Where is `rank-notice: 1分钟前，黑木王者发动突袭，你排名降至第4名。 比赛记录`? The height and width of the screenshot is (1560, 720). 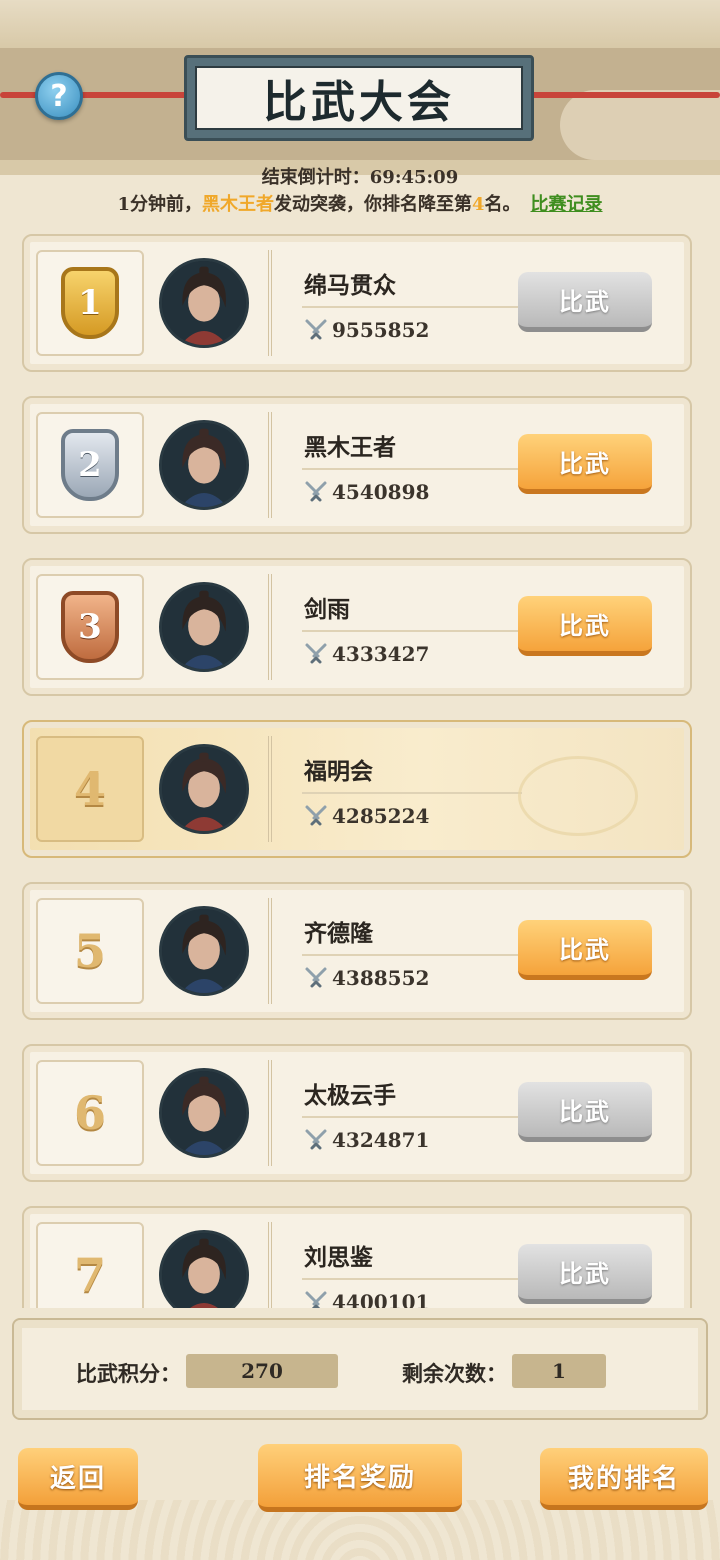
rank-notice: 1分钟前，黑木王者发动突袭，你排名降至第4名。 比赛记录 is located at coordinates (360, 203).